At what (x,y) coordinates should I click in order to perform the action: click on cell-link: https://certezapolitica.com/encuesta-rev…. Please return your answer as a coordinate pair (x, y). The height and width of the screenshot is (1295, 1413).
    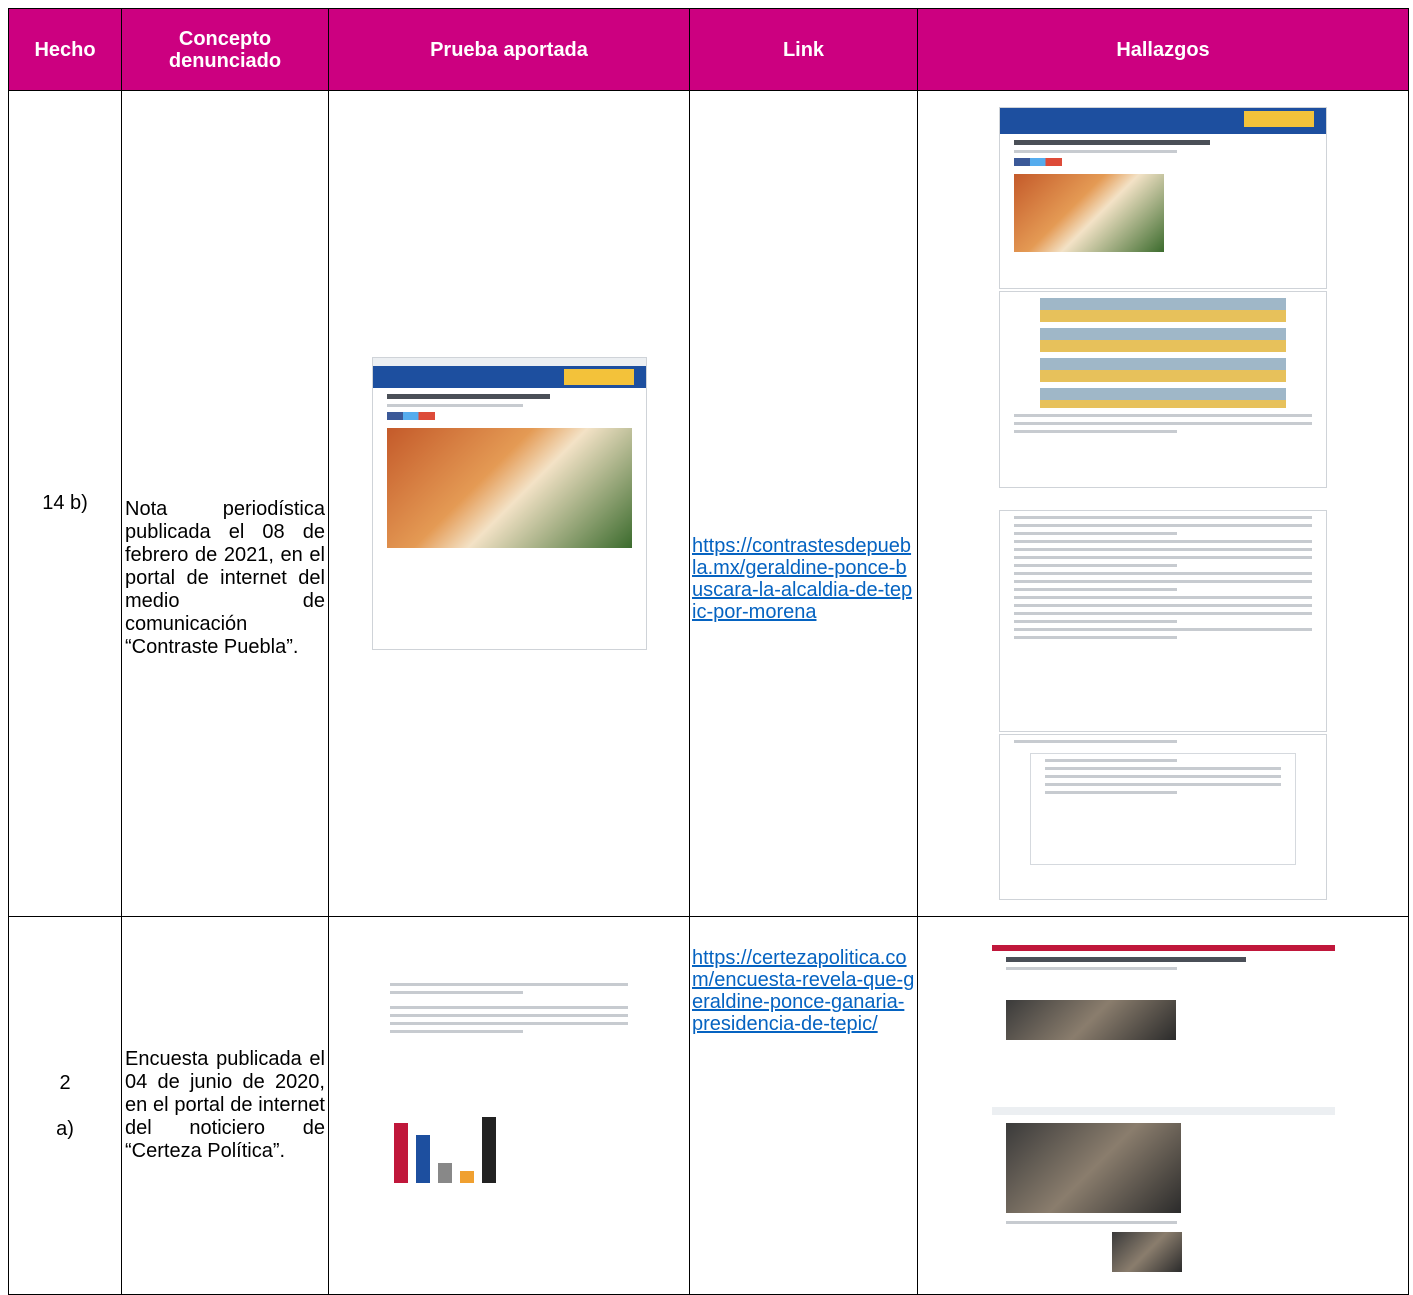
    Looking at the image, I should click on (803, 1105).